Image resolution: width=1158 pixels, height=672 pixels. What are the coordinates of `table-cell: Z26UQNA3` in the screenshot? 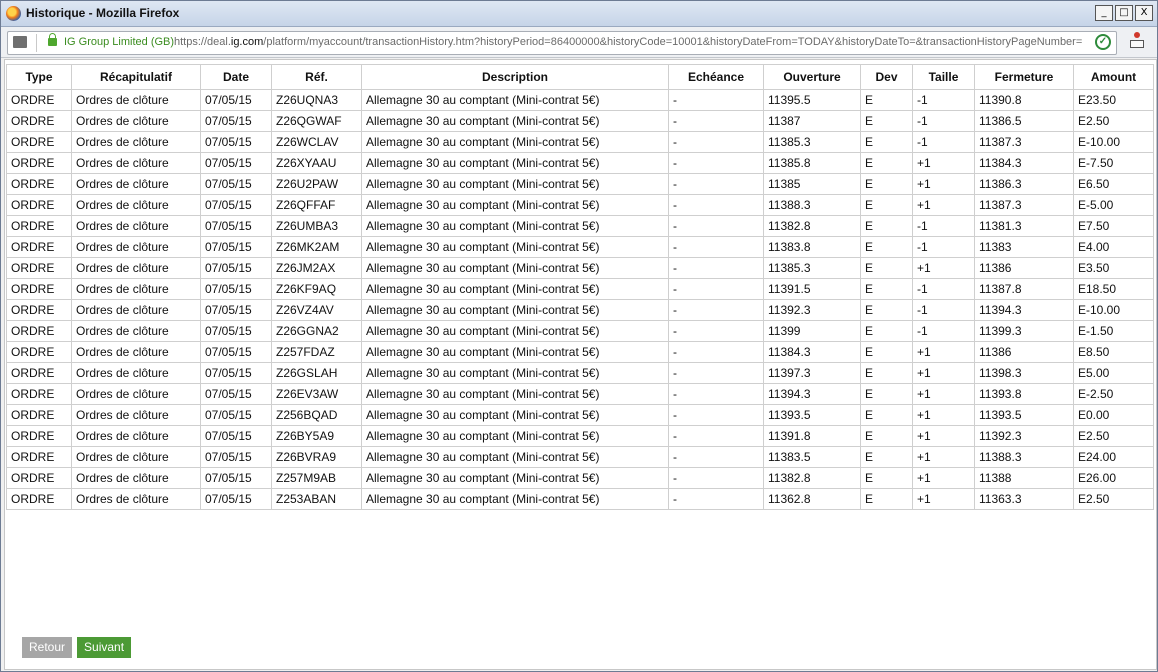 It's located at (316, 100).